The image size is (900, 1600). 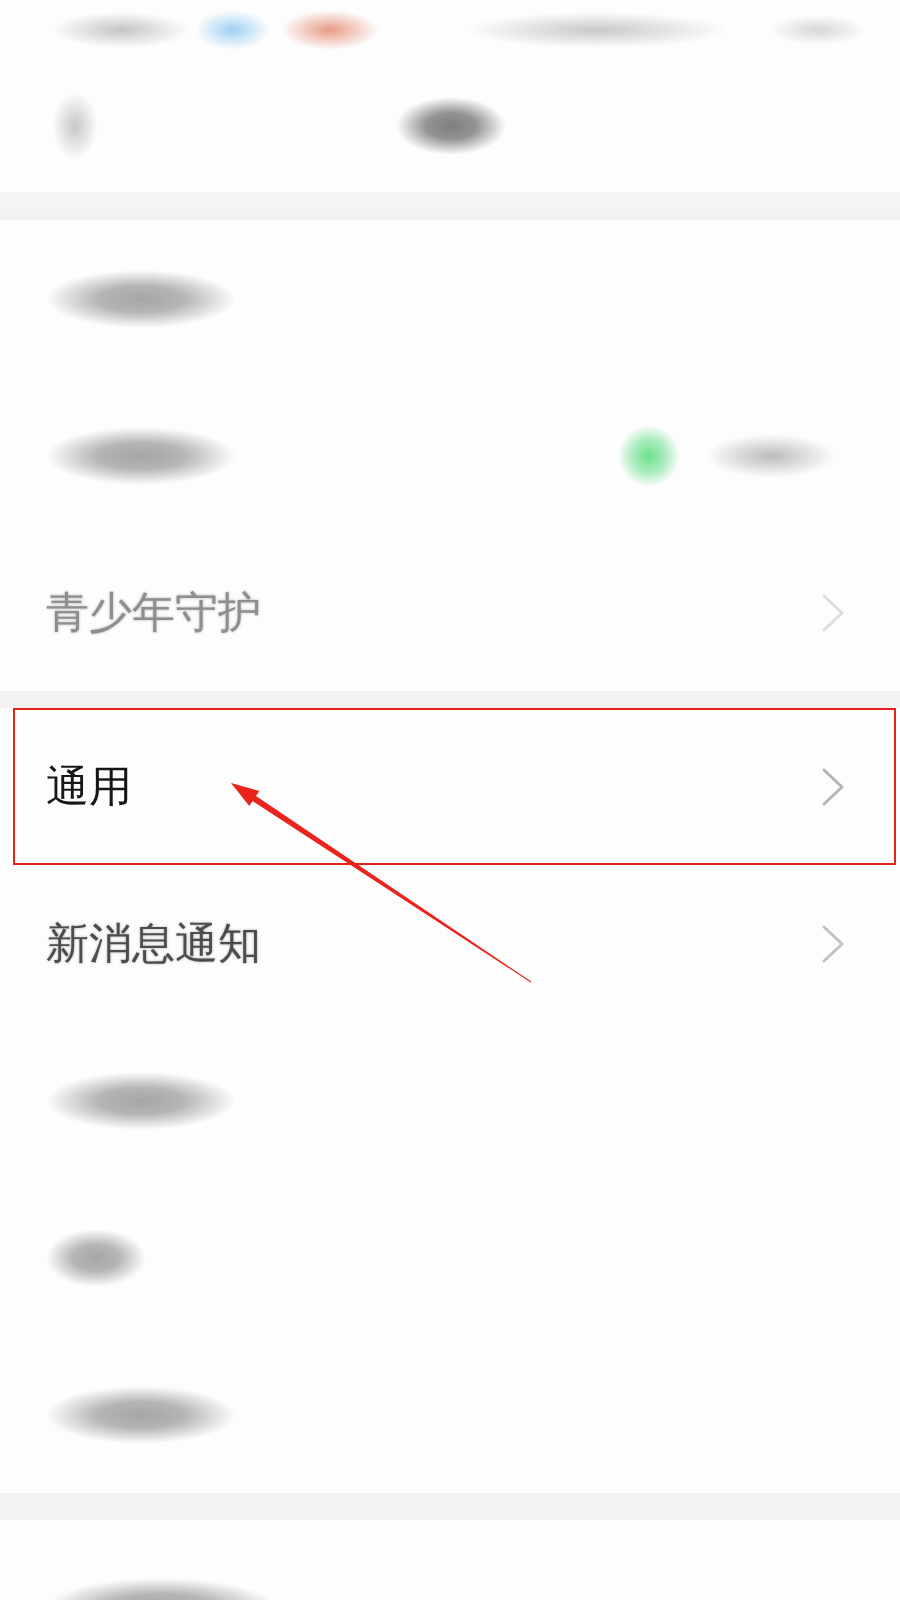 What do you see at coordinates (454, 786) in the screenshot?
I see `highlighted-settings-row: 通用` at bounding box center [454, 786].